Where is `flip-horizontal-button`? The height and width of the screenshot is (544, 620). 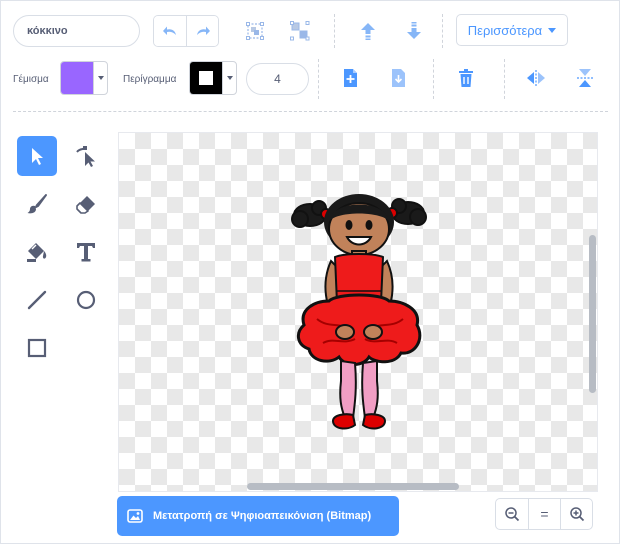 flip-horizontal-button is located at coordinates (536, 78).